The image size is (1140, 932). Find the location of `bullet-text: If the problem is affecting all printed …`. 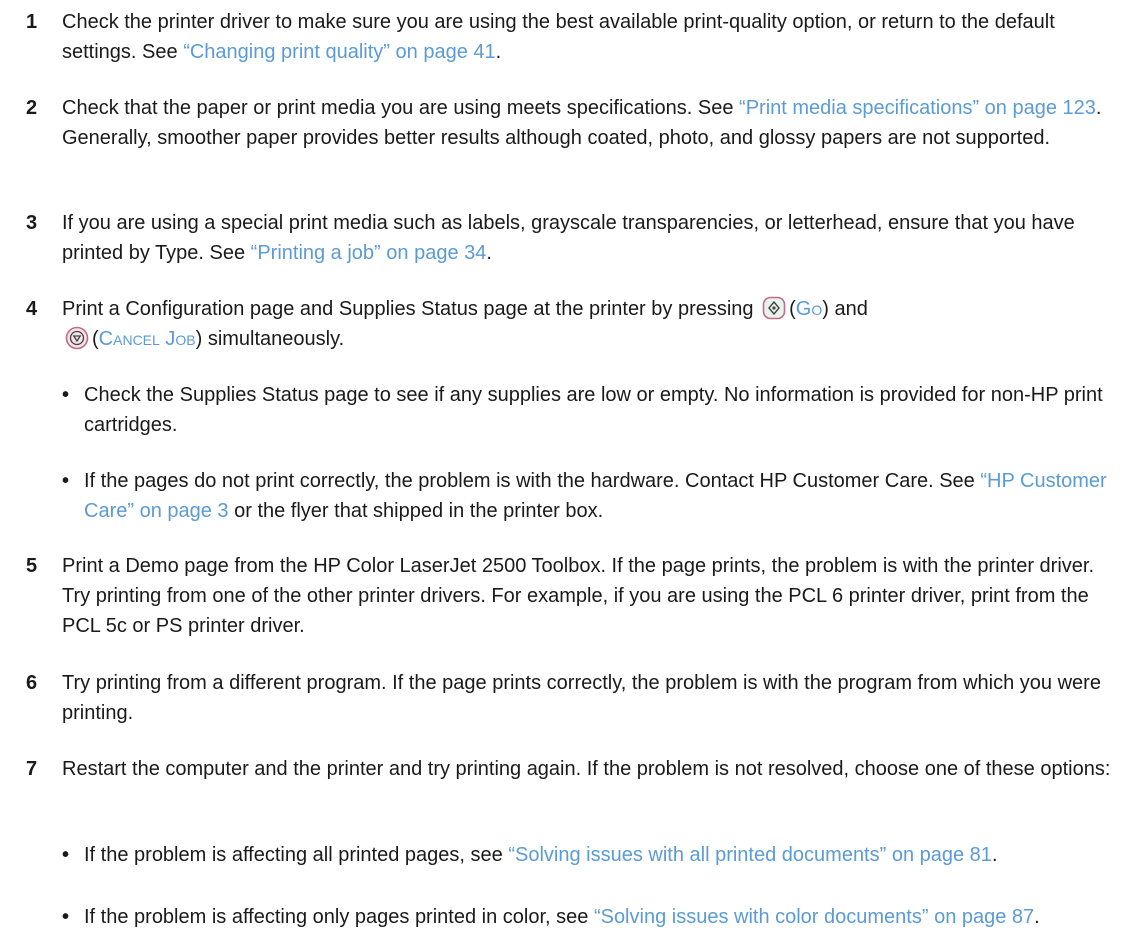

bullet-text: If the problem is affecting all printed … is located at coordinates (541, 855).